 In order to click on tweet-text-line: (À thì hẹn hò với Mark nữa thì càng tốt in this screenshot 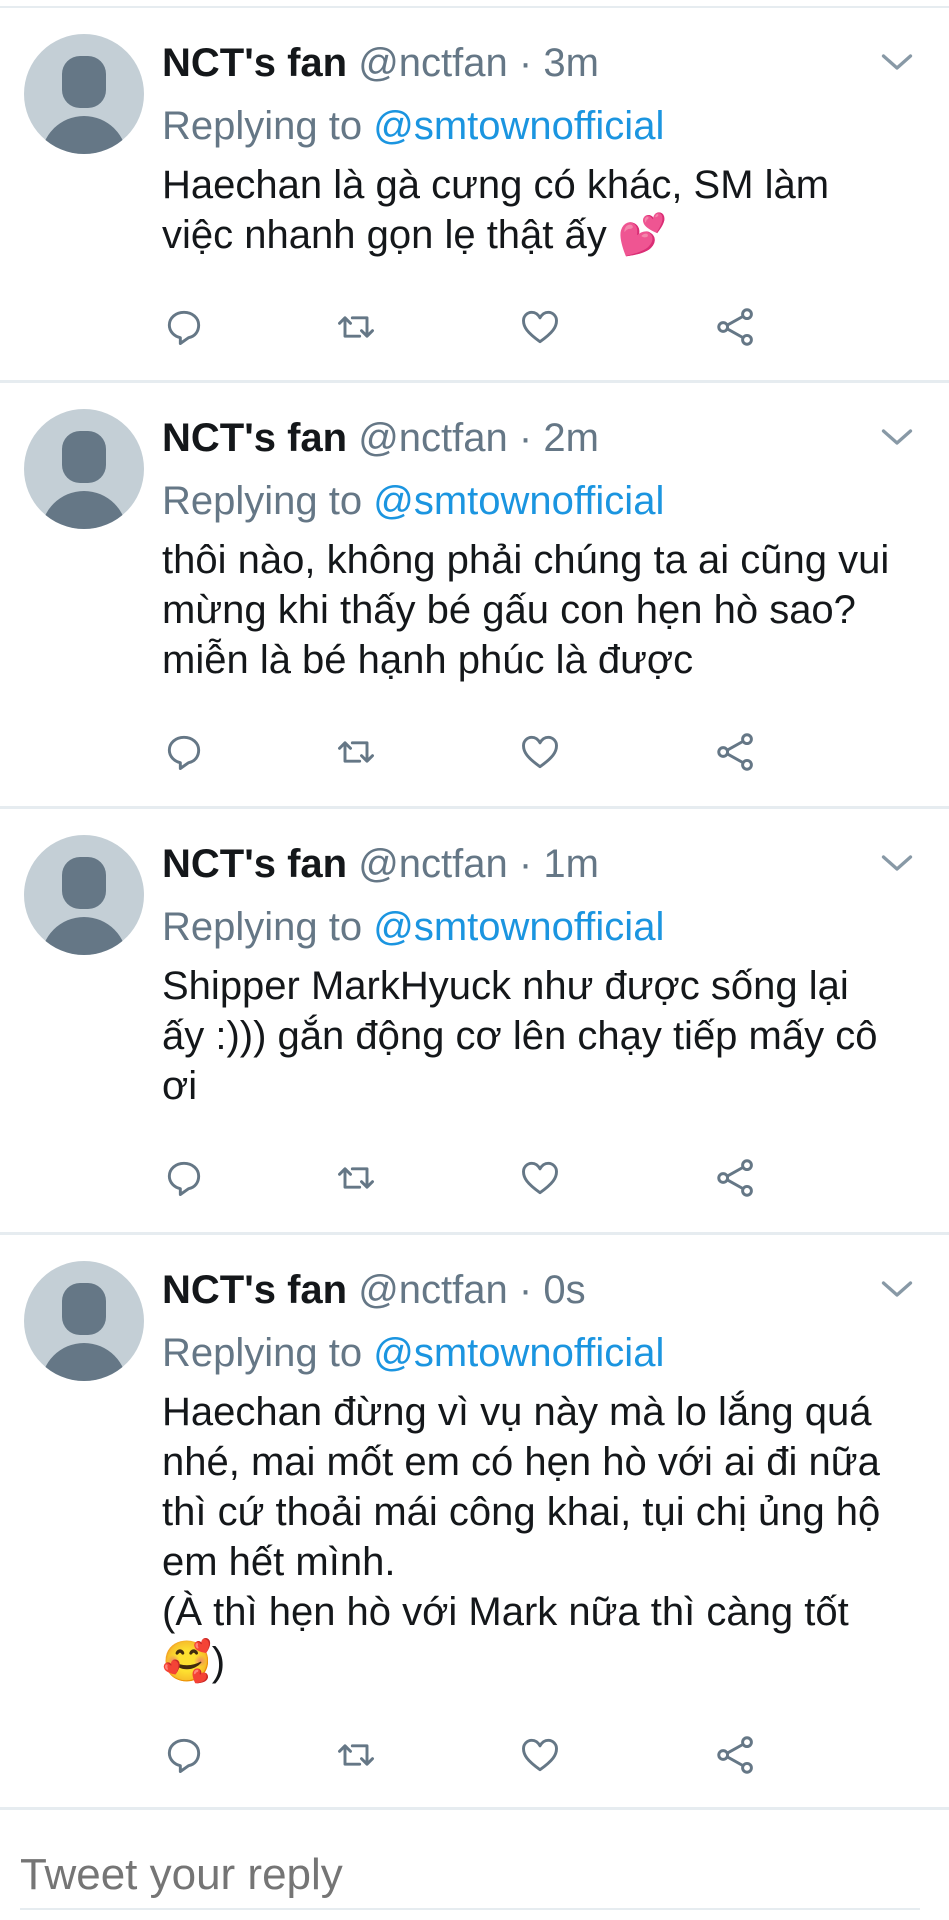, I will do `click(505, 1612)`.